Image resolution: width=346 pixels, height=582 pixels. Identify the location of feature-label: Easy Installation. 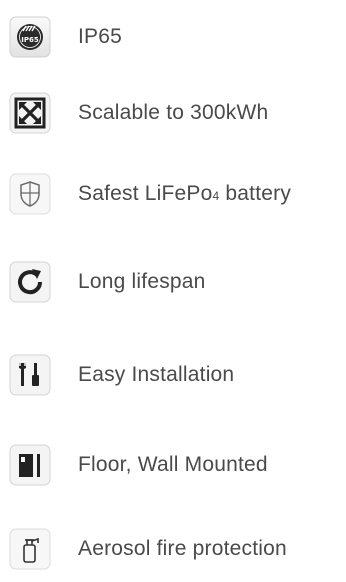
(156, 374).